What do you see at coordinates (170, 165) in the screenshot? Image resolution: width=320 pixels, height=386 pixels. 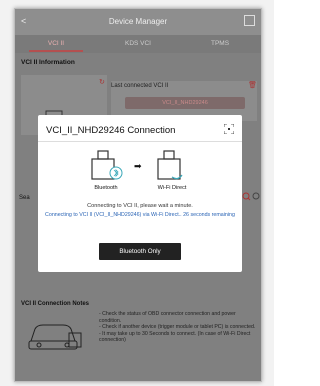 I see `wifi-device-icon` at bounding box center [170, 165].